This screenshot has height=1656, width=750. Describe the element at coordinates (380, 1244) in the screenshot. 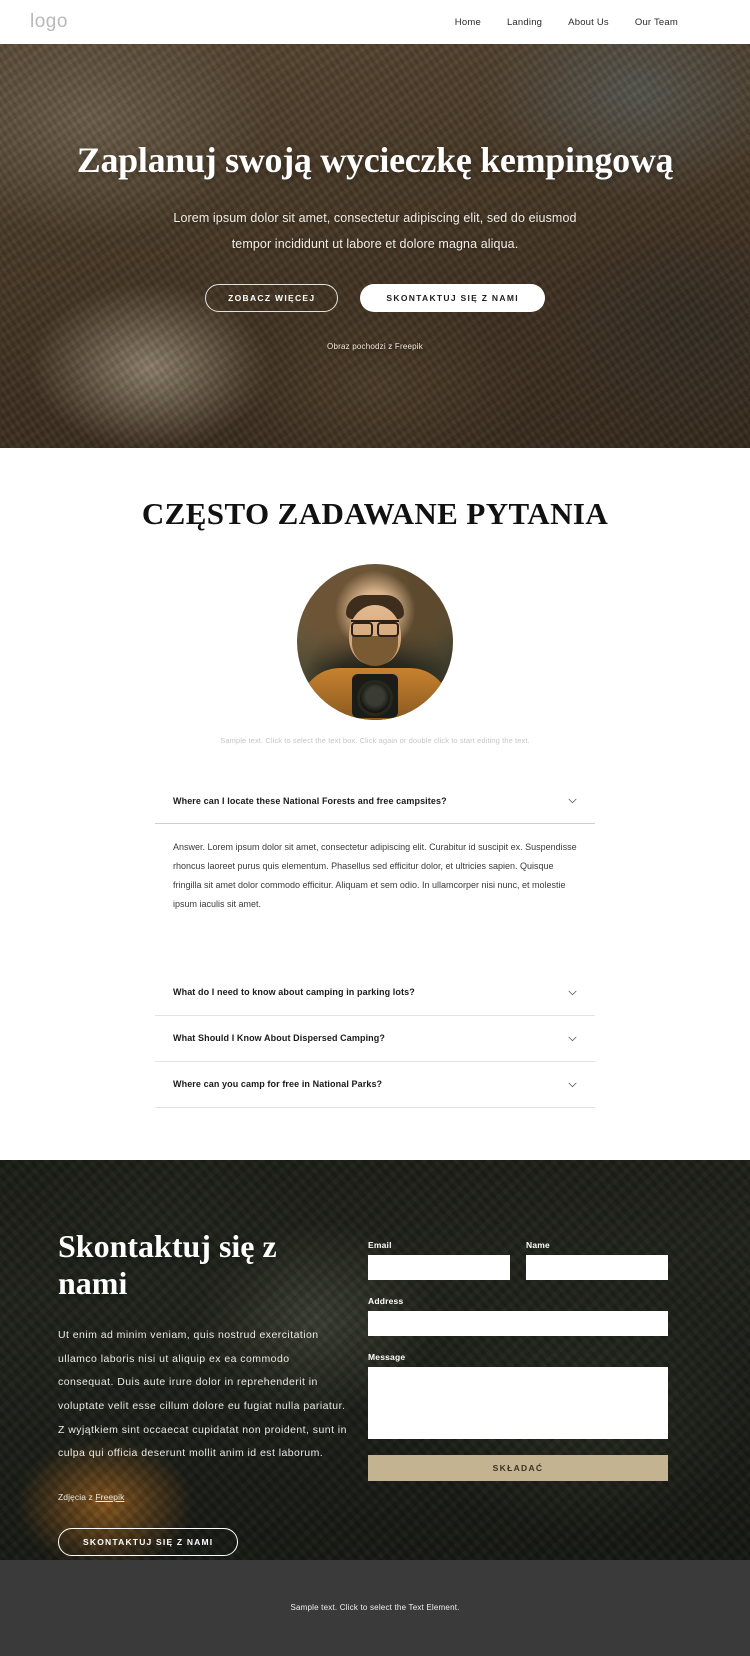

I see `email-label: Email` at that location.